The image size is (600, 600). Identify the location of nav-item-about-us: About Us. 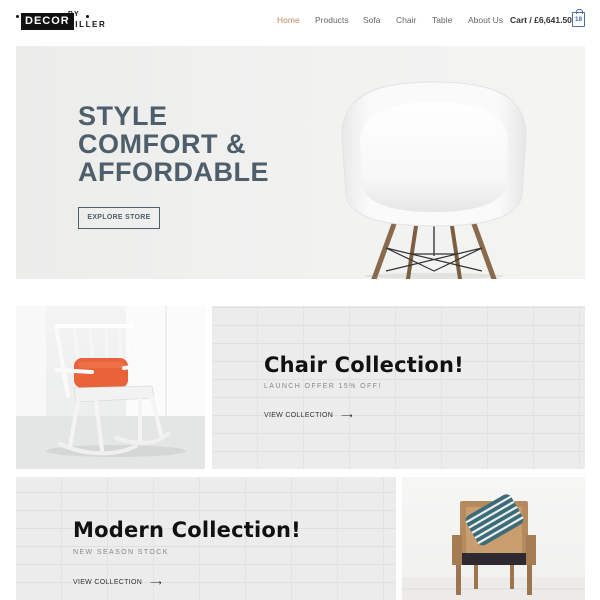
(485, 20).